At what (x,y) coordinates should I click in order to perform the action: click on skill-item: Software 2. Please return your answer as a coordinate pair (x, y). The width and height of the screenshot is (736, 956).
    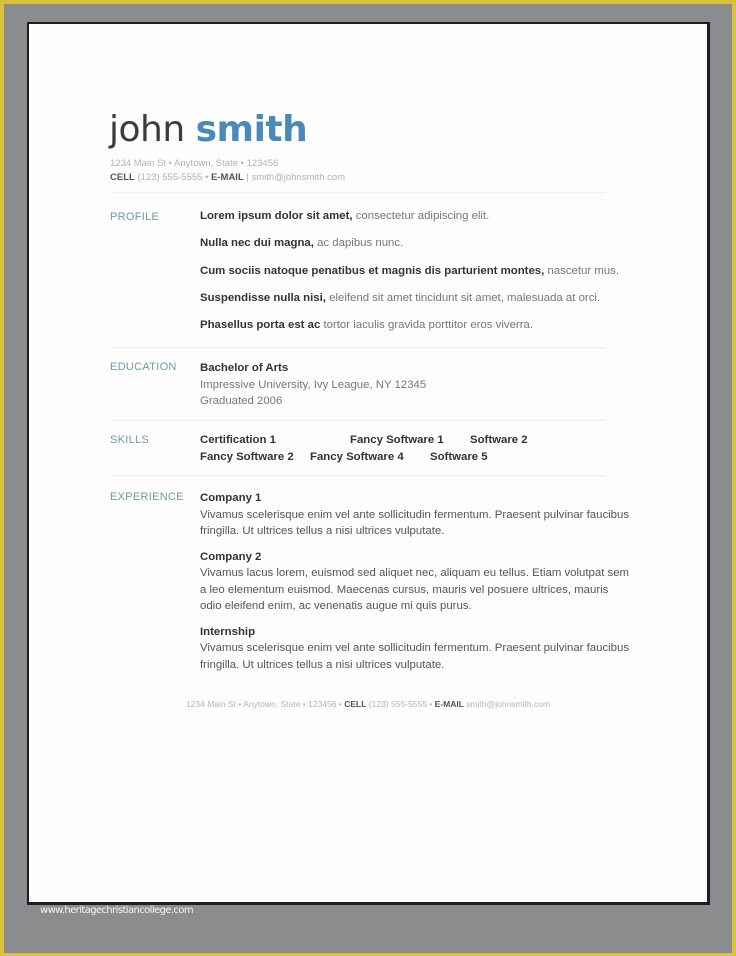
    Looking at the image, I should click on (499, 440).